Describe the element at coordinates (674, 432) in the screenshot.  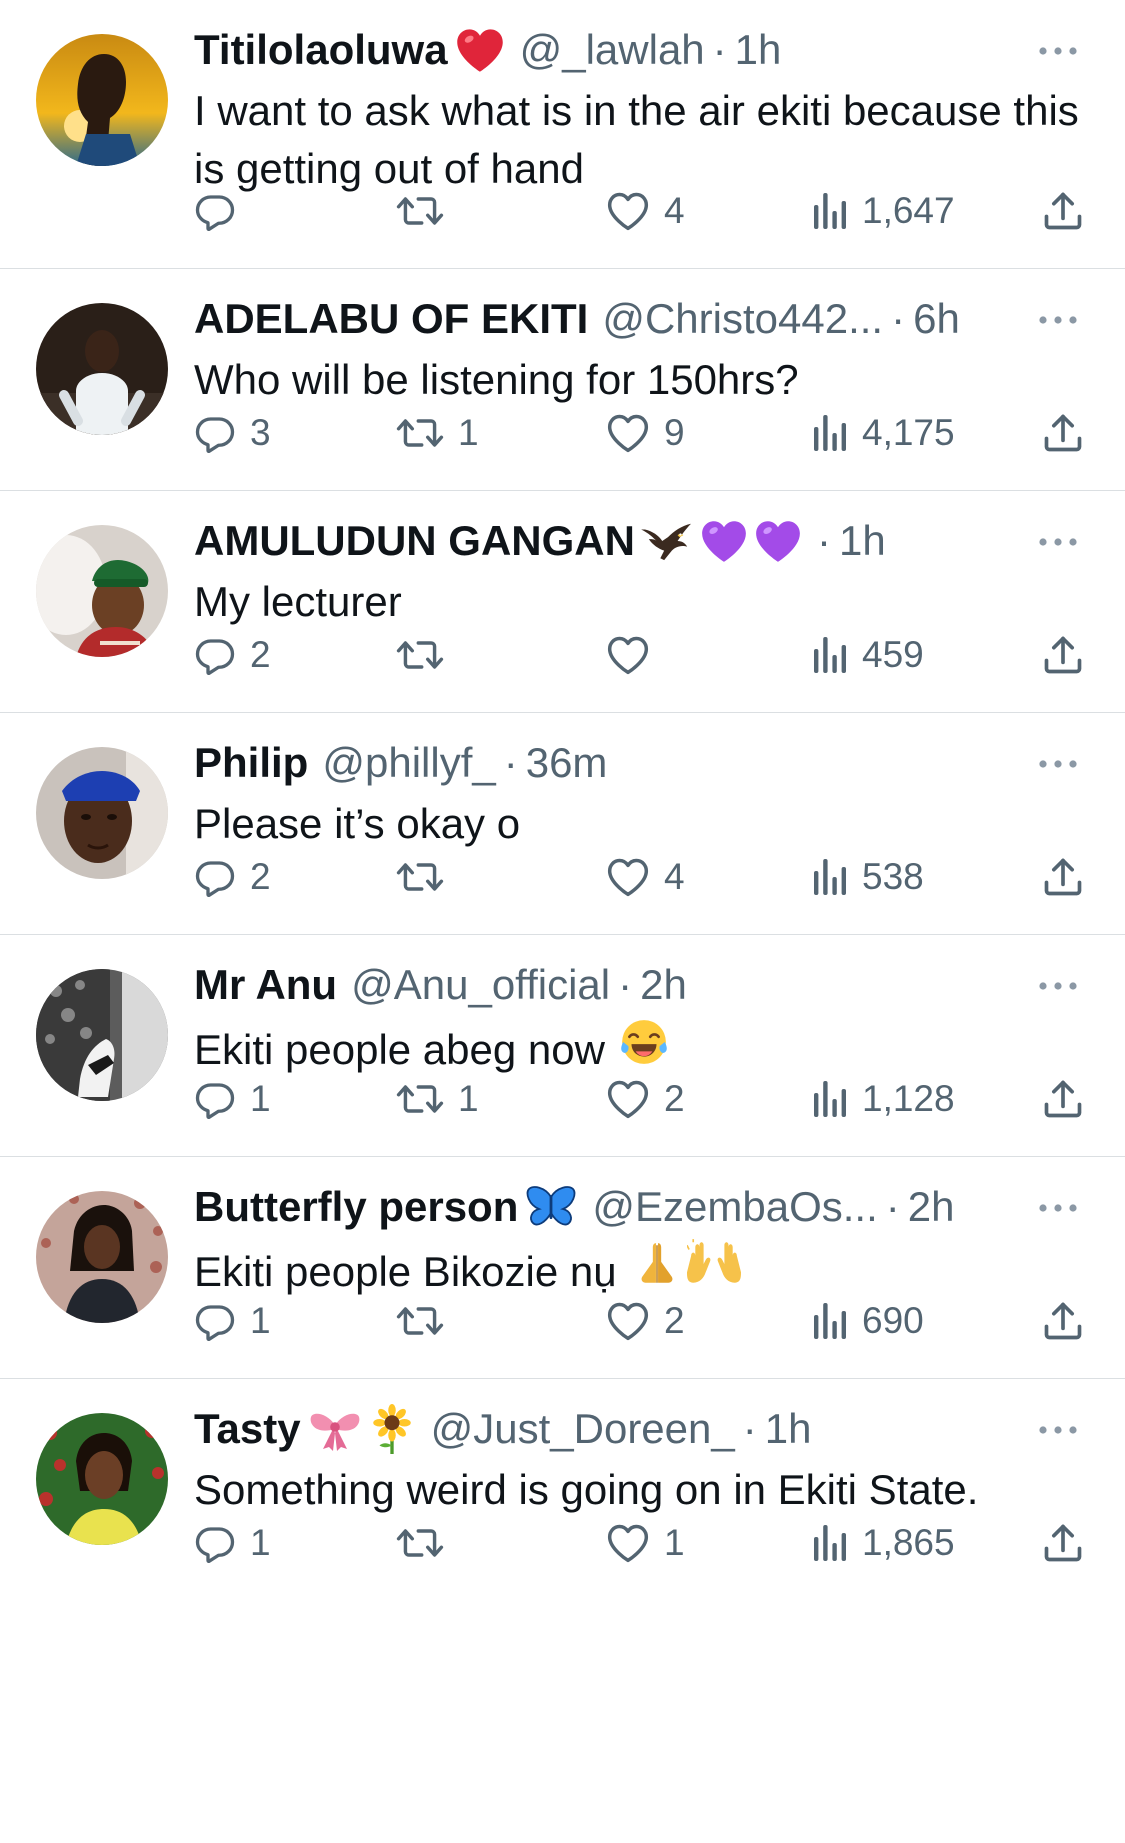
I see `like-count: 9` at that location.